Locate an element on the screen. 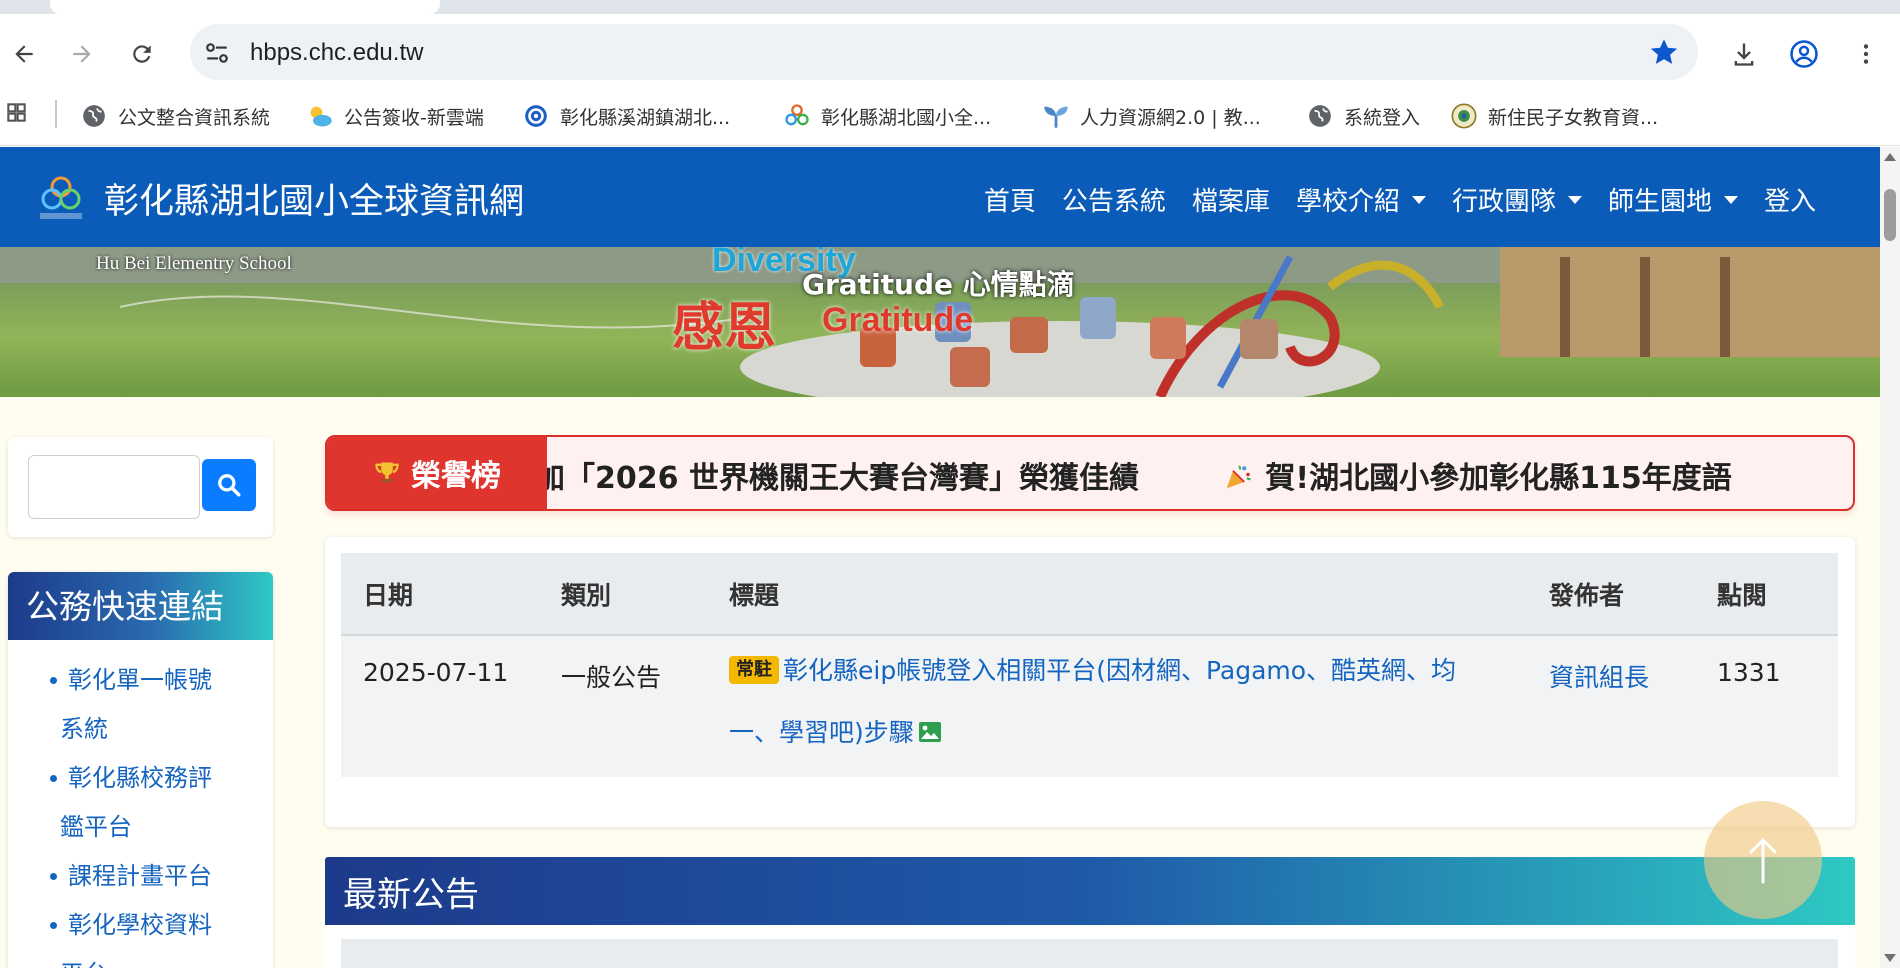 This screenshot has height=968, width=1900. nav-campus-corner: 師生園地 is located at coordinates (1673, 199).